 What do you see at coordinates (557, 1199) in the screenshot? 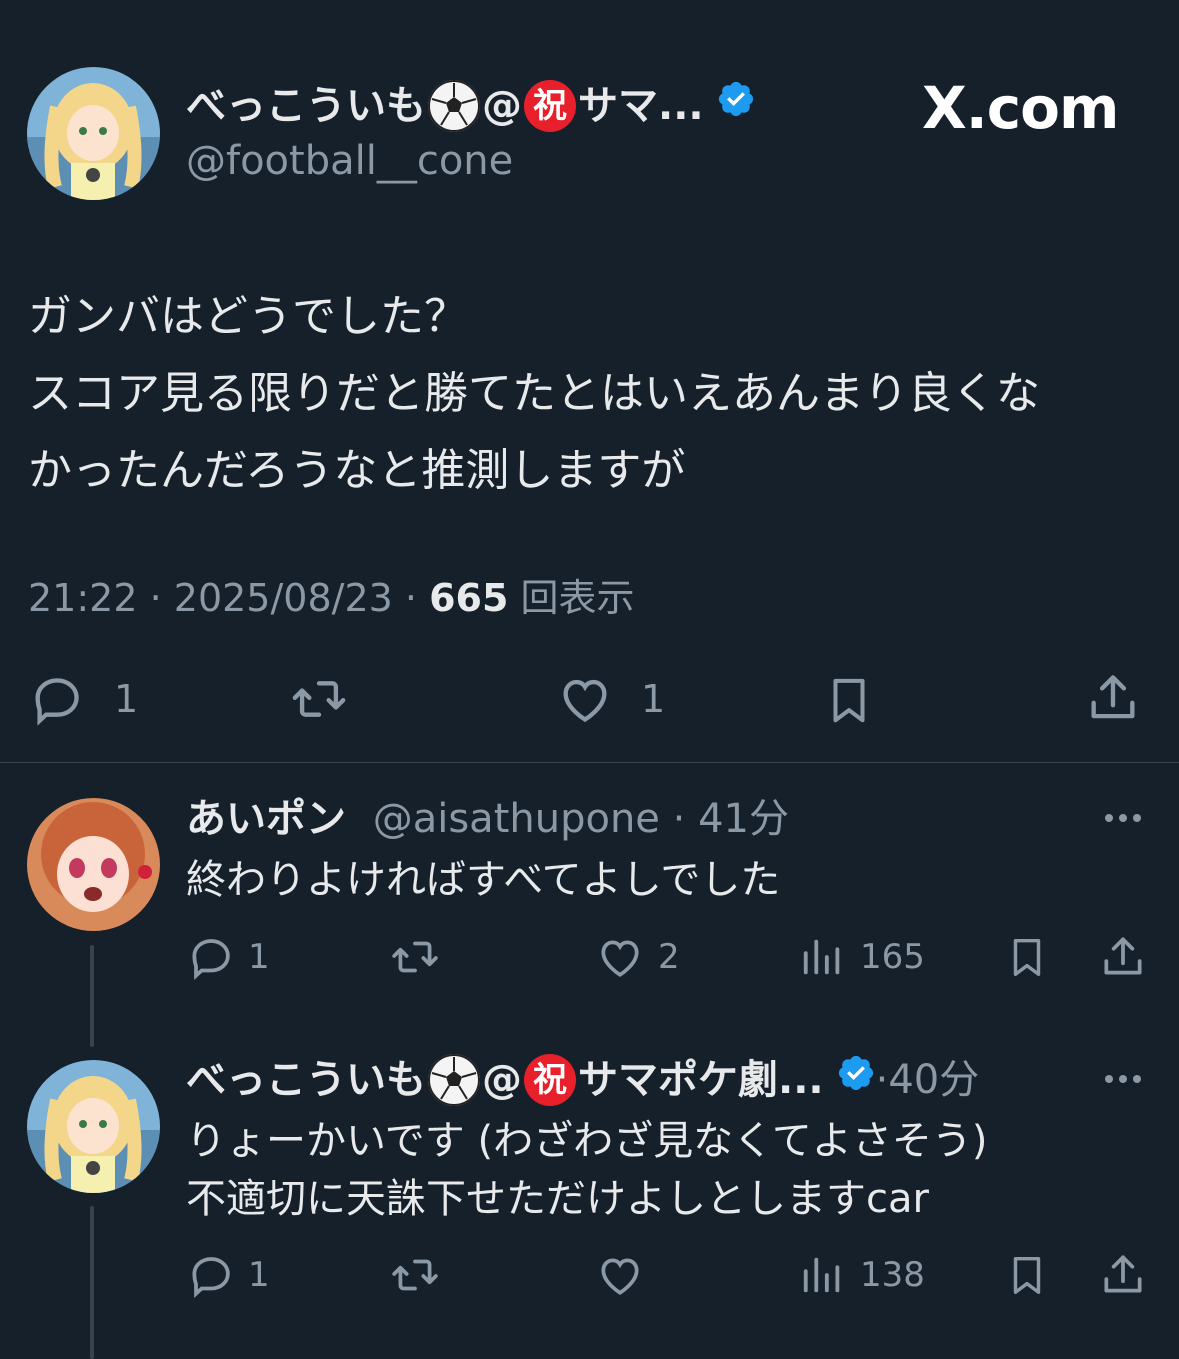
I see `reply-text-line: 不適切に天誅下せただけよしとしますcar` at bounding box center [557, 1199].